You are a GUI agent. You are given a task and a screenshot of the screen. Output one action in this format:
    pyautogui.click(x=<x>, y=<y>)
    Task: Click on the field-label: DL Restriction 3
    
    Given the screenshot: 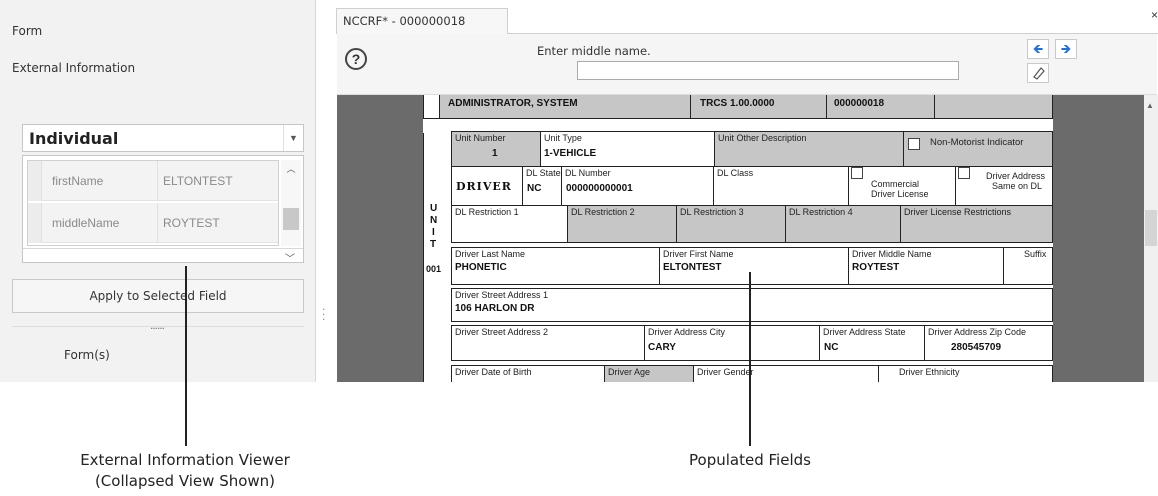 What is the action you would take?
    pyautogui.click(x=712, y=212)
    